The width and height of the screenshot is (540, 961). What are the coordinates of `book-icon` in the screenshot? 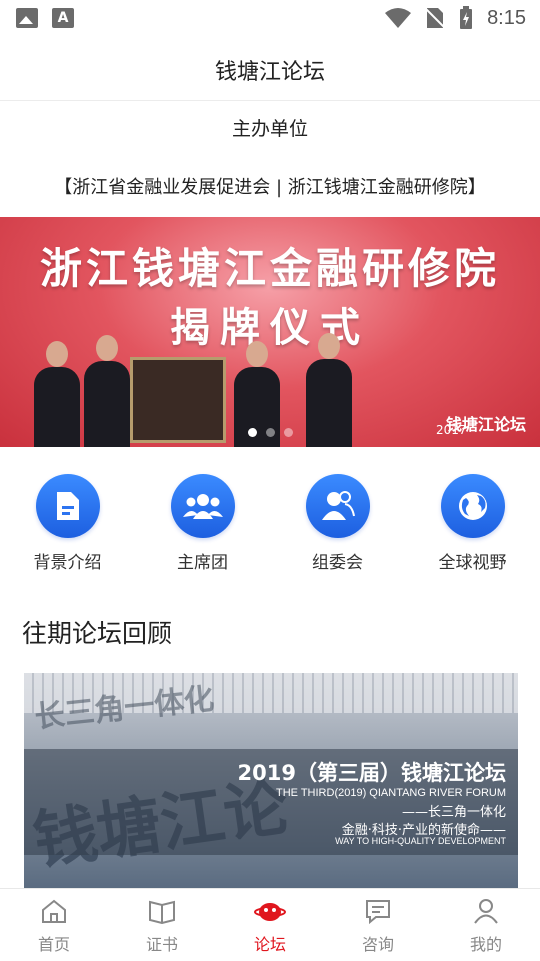 It's located at (162, 912).